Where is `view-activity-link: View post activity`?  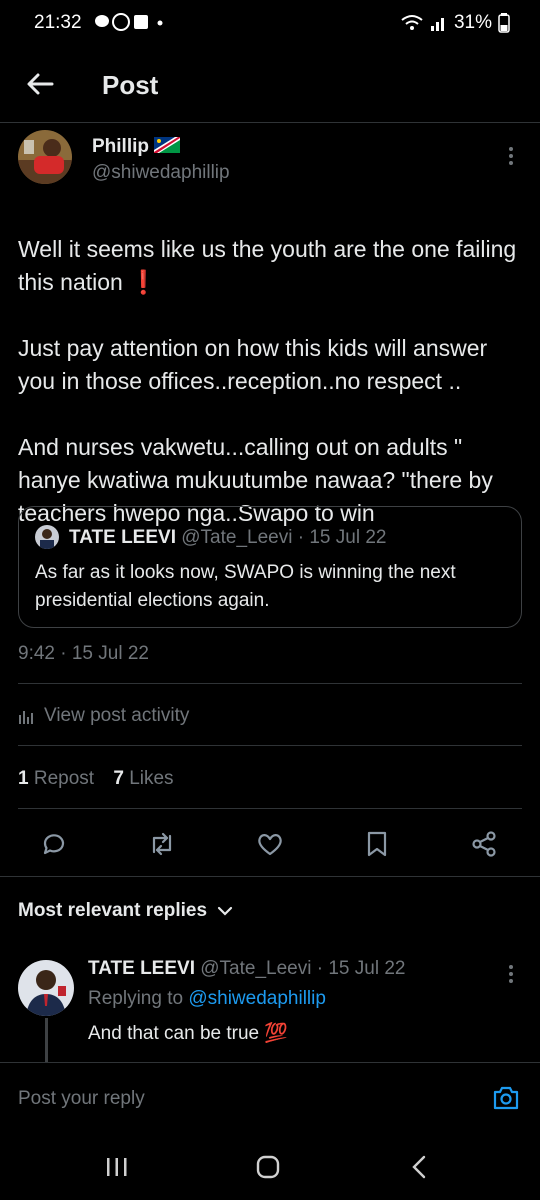 view-activity-link: View post activity is located at coordinates (103, 716).